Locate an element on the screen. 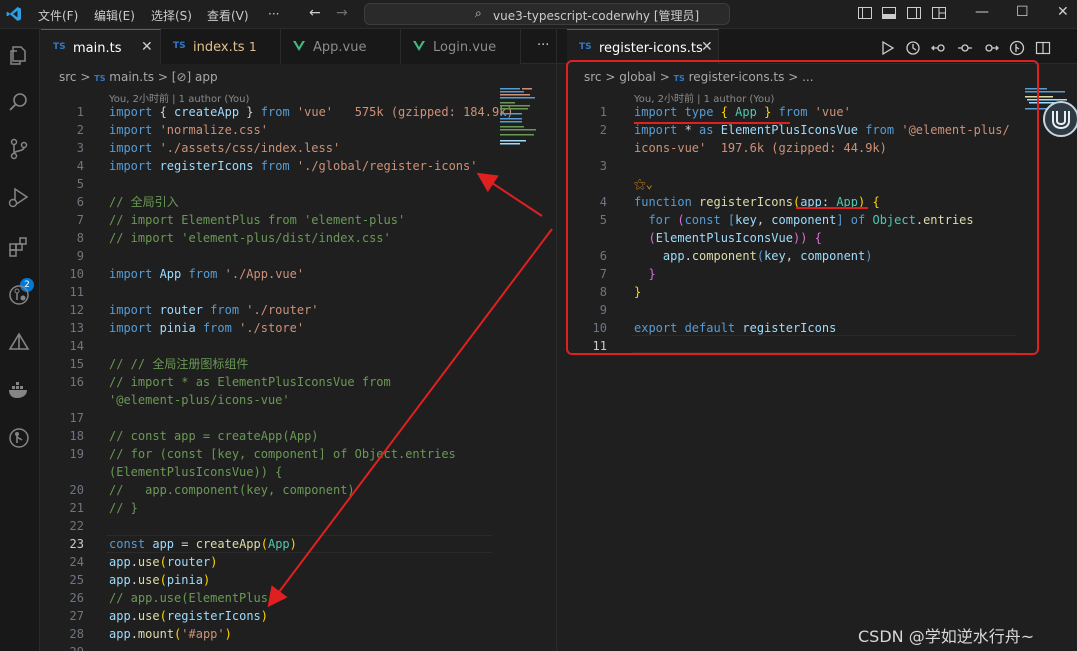  code-line: import pinia from './store' is located at coordinates (206, 328).